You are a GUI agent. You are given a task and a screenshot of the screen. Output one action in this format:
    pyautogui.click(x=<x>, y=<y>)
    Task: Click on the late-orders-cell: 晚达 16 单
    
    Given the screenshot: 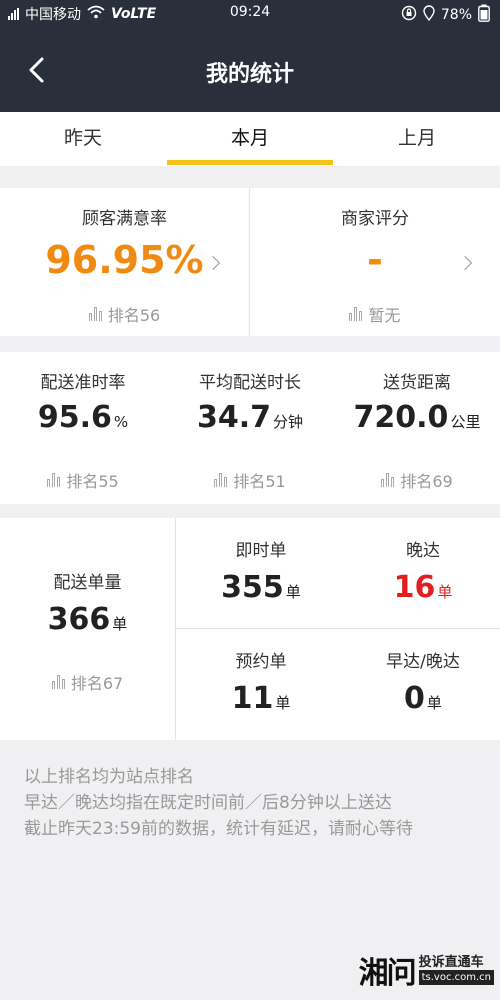 What is the action you would take?
    pyautogui.click(x=423, y=573)
    